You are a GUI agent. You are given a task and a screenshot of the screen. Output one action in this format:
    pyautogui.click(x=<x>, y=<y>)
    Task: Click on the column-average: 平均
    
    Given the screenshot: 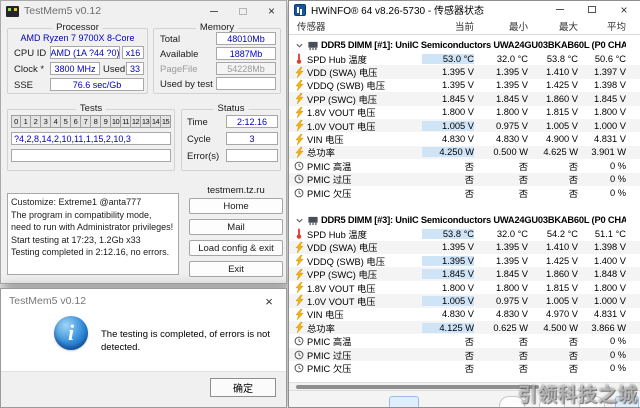 What is the action you would take?
    pyautogui.click(x=602, y=26)
    